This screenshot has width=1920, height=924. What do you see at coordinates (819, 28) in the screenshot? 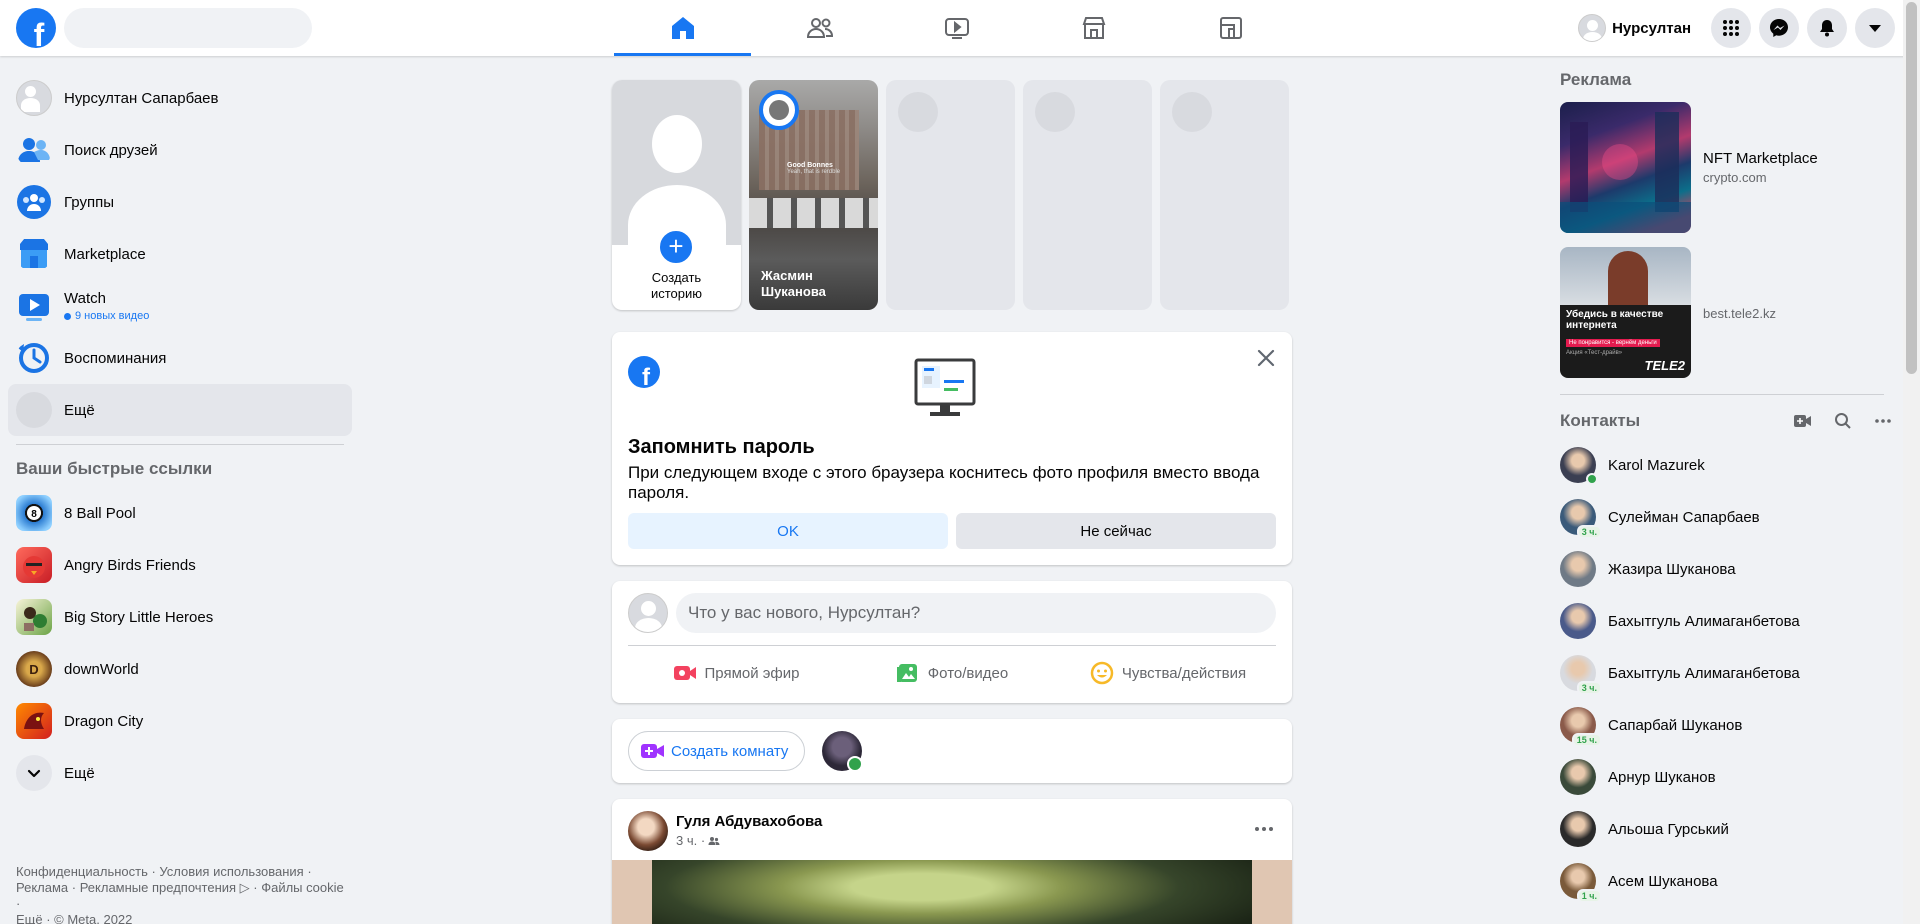
I see `tab-friends` at bounding box center [819, 28].